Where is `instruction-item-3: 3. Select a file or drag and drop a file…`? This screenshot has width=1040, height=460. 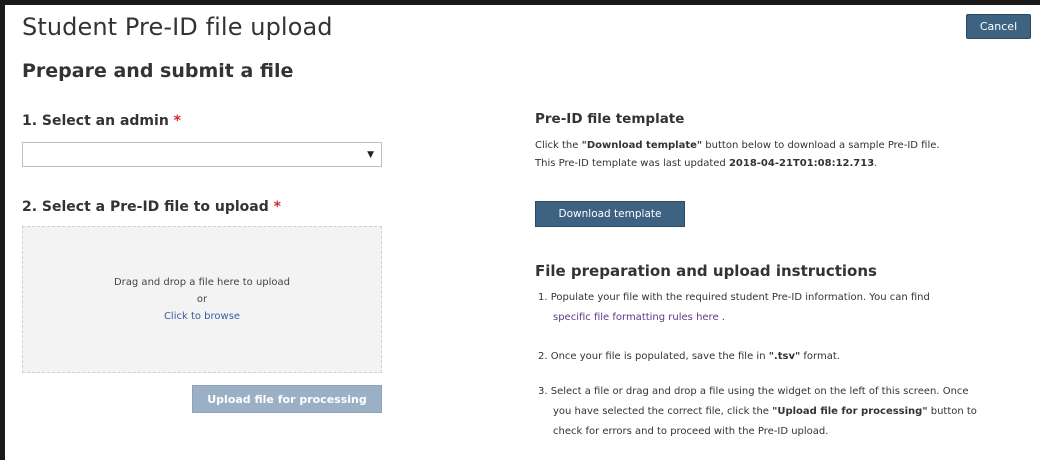 instruction-item-3: 3. Select a file or drag and drop a file… is located at coordinates (757, 411).